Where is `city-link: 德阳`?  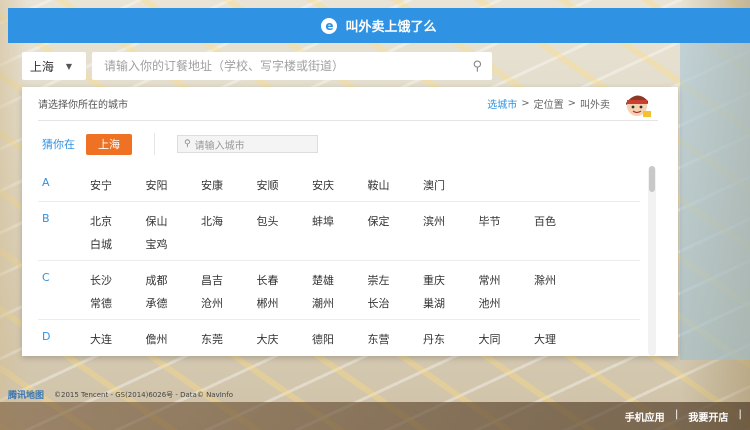
city-link: 德阳 is located at coordinates (340, 339).